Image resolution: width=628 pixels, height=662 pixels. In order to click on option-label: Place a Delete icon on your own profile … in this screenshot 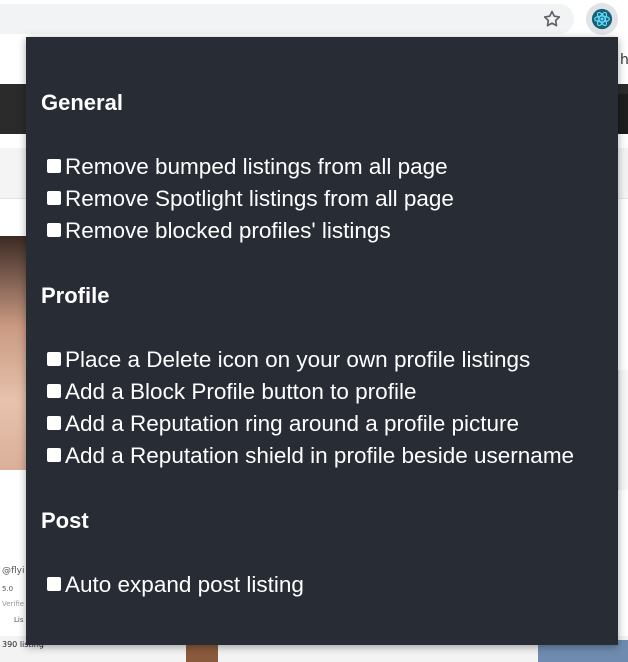, I will do `click(298, 359)`.